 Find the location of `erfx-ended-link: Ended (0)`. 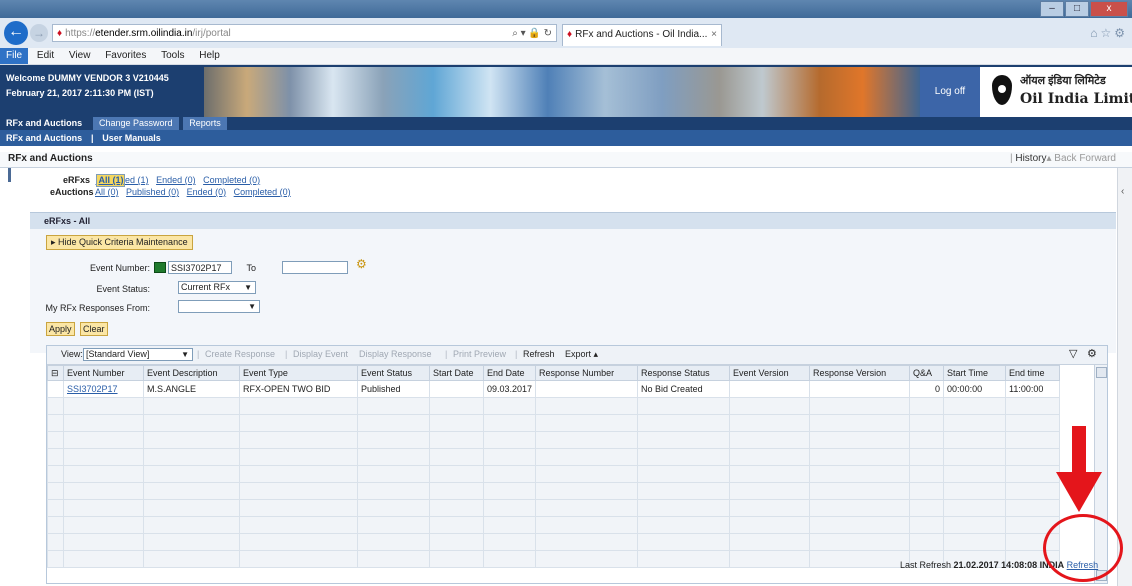

erfx-ended-link: Ended (0) is located at coordinates (176, 180).